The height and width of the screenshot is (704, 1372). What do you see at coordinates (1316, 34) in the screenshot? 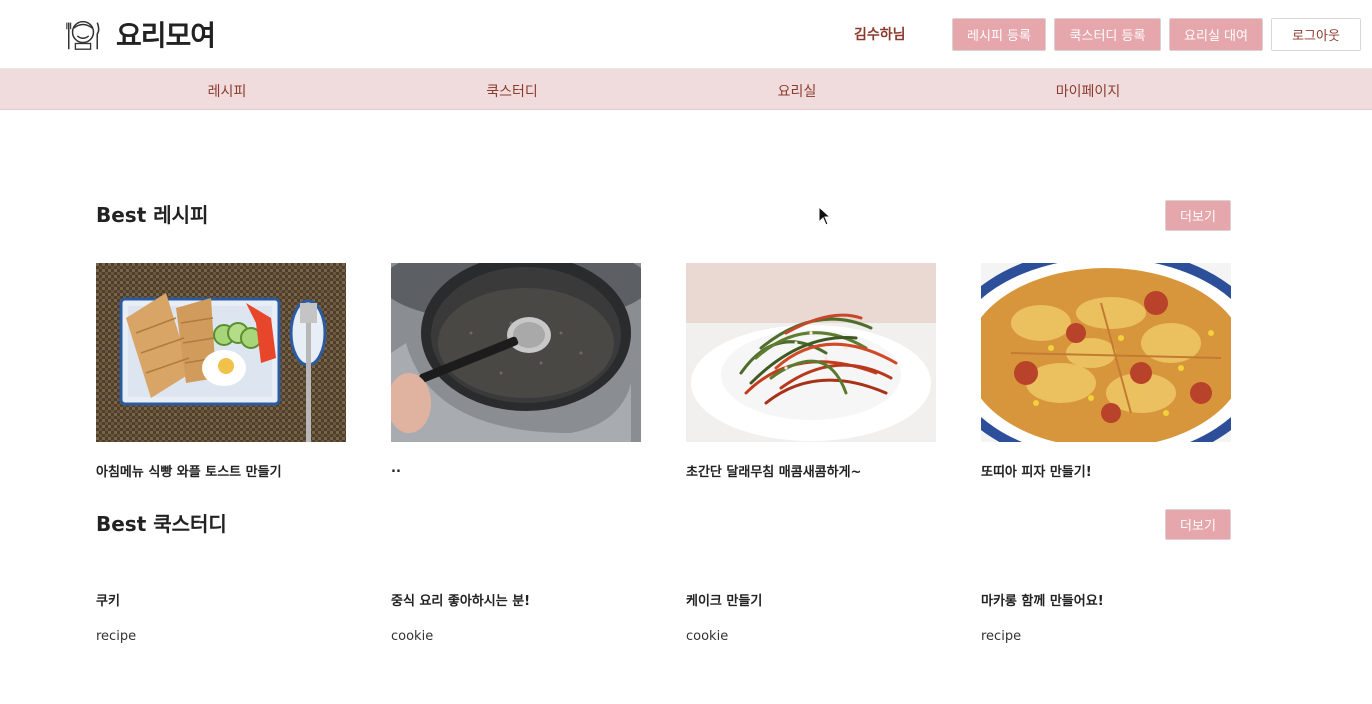
I see `logout-button: 로그아웃` at bounding box center [1316, 34].